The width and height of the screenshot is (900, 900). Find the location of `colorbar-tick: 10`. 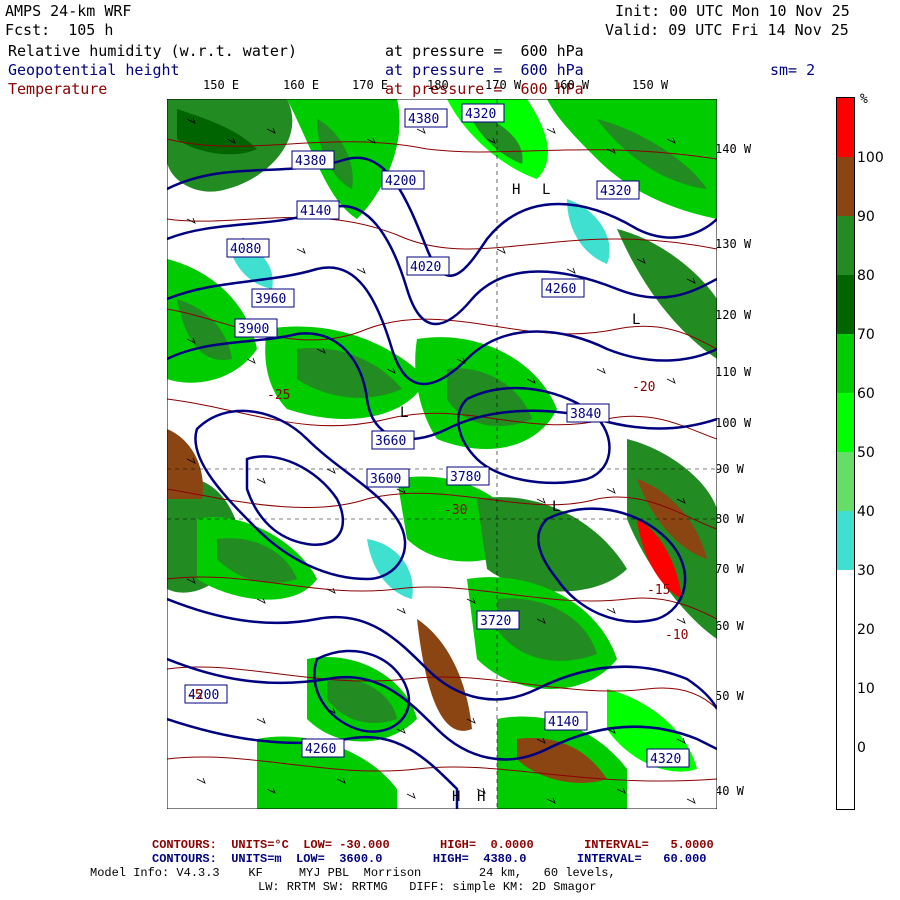

colorbar-tick: 10 is located at coordinates (866, 689).